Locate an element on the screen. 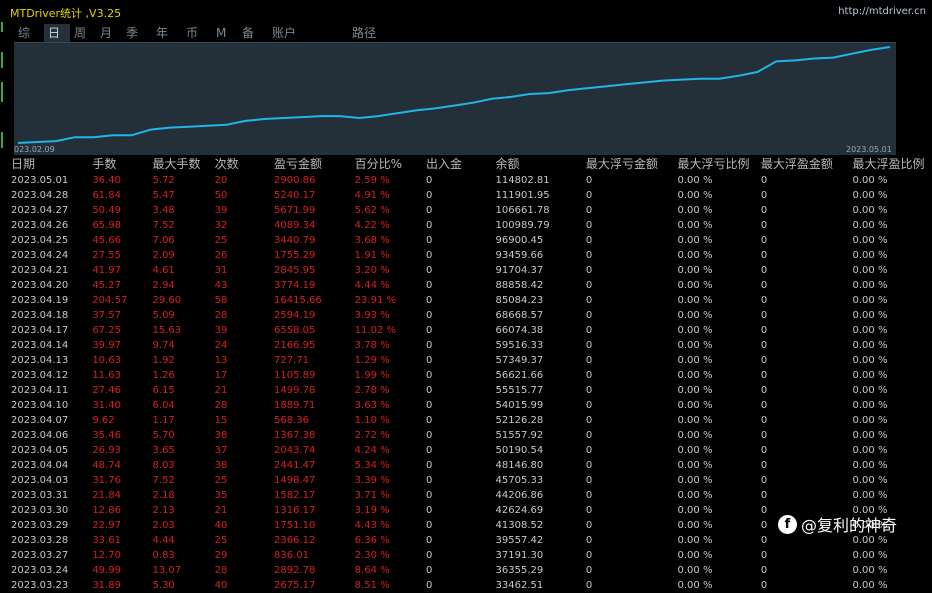 The height and width of the screenshot is (593, 932). tab-10: 路径 is located at coordinates (372, 33).